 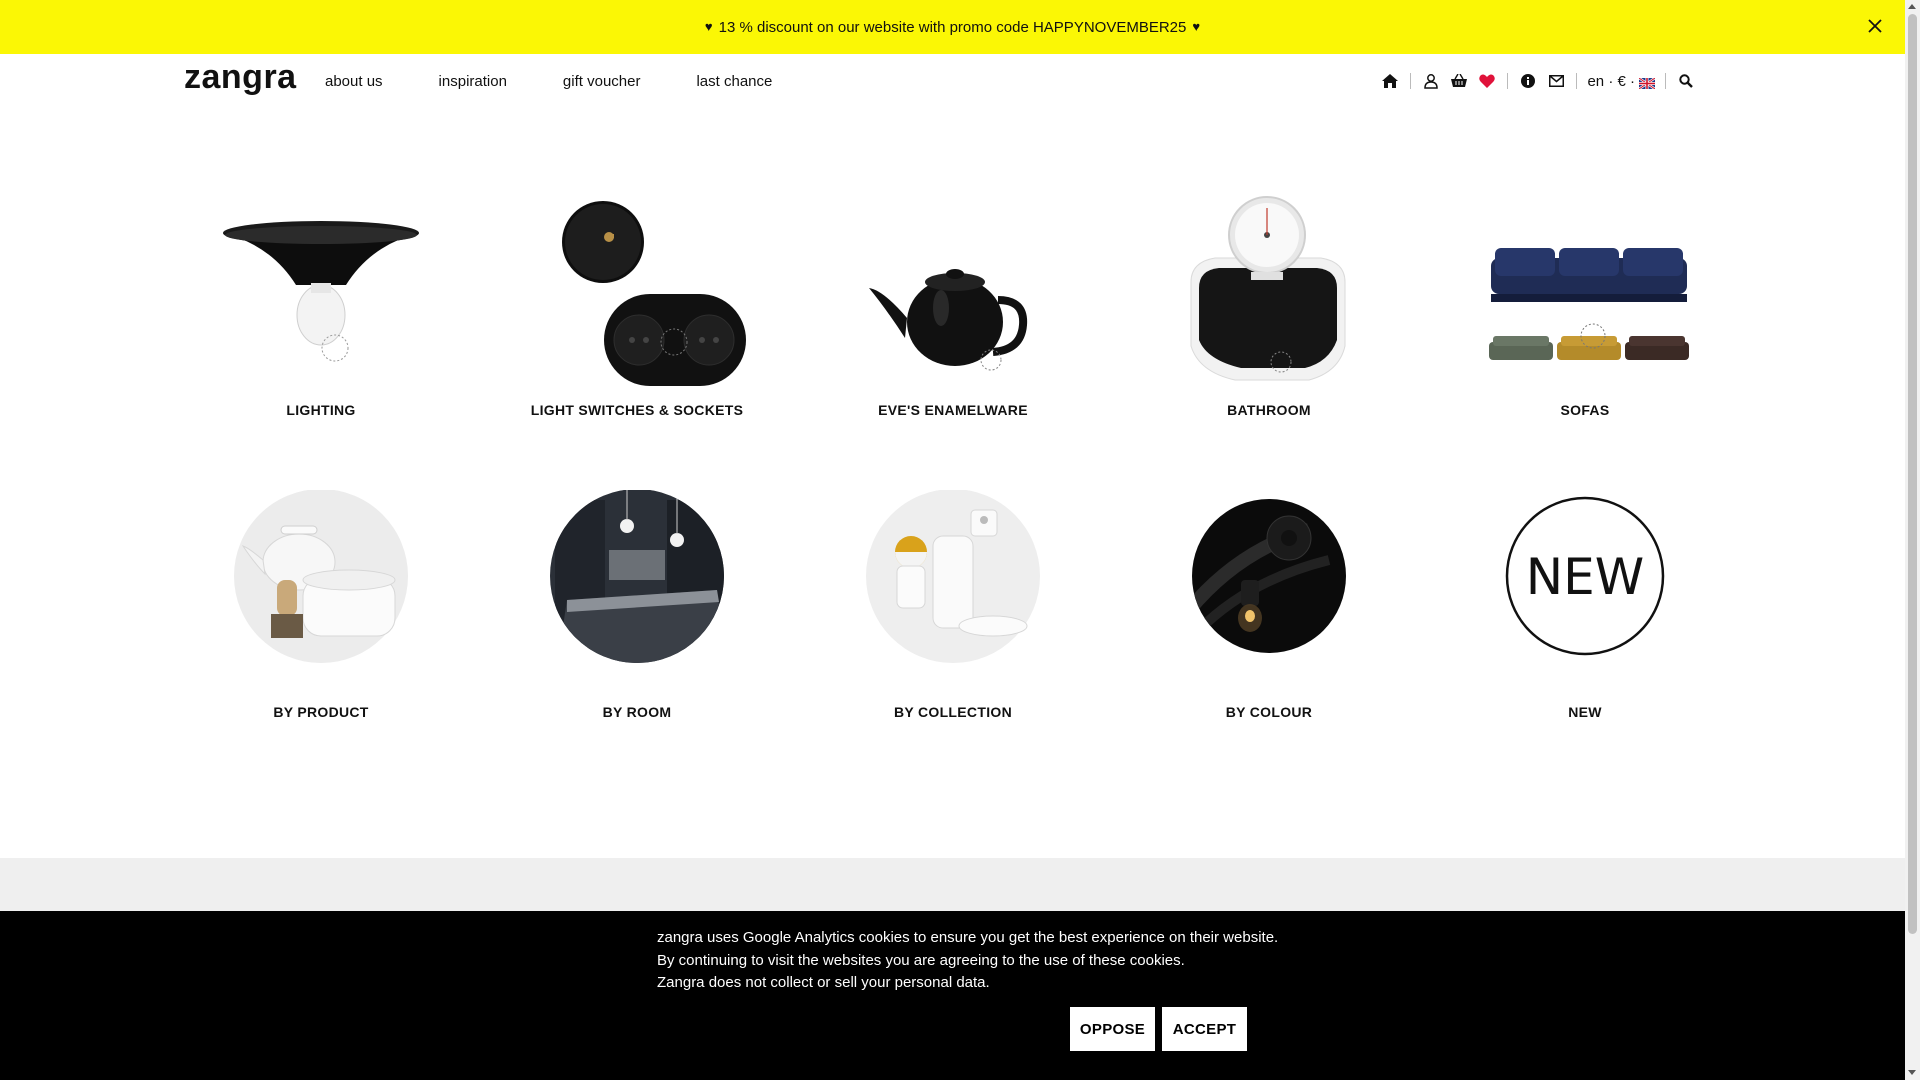 I want to click on new-badge-image: NEW, so click(x=1585, y=578).